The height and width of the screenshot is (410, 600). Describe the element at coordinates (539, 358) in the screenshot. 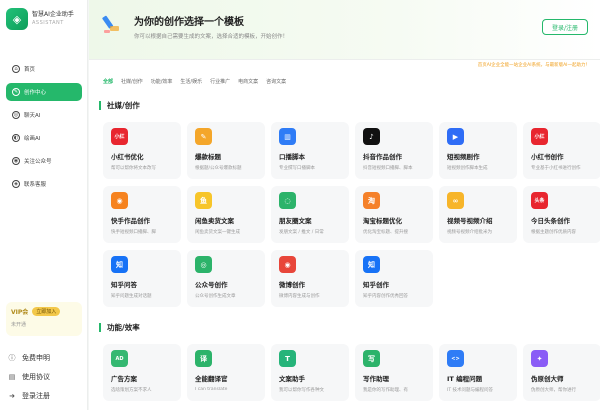

I see `magic-icon: ✦` at that location.